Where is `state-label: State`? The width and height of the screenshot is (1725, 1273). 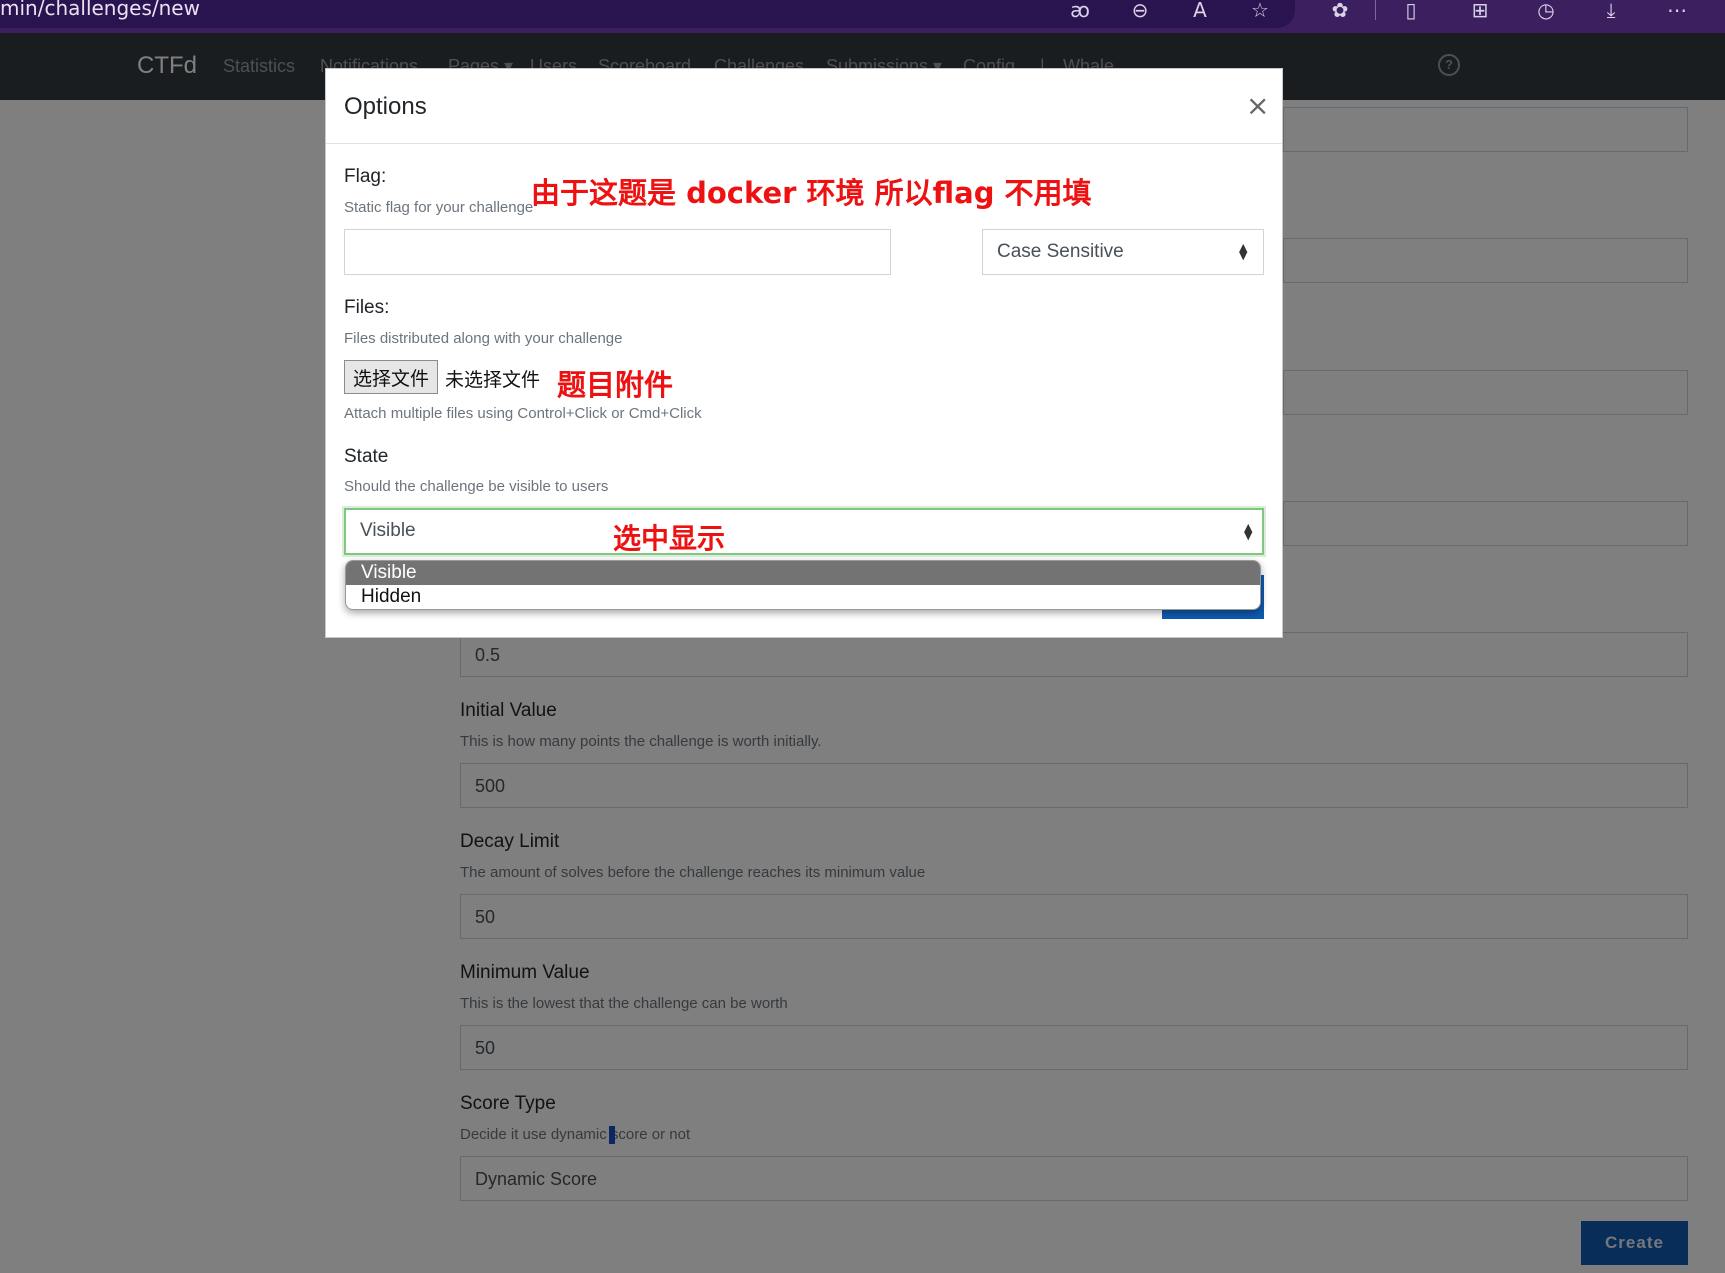
state-label: State is located at coordinates (366, 456).